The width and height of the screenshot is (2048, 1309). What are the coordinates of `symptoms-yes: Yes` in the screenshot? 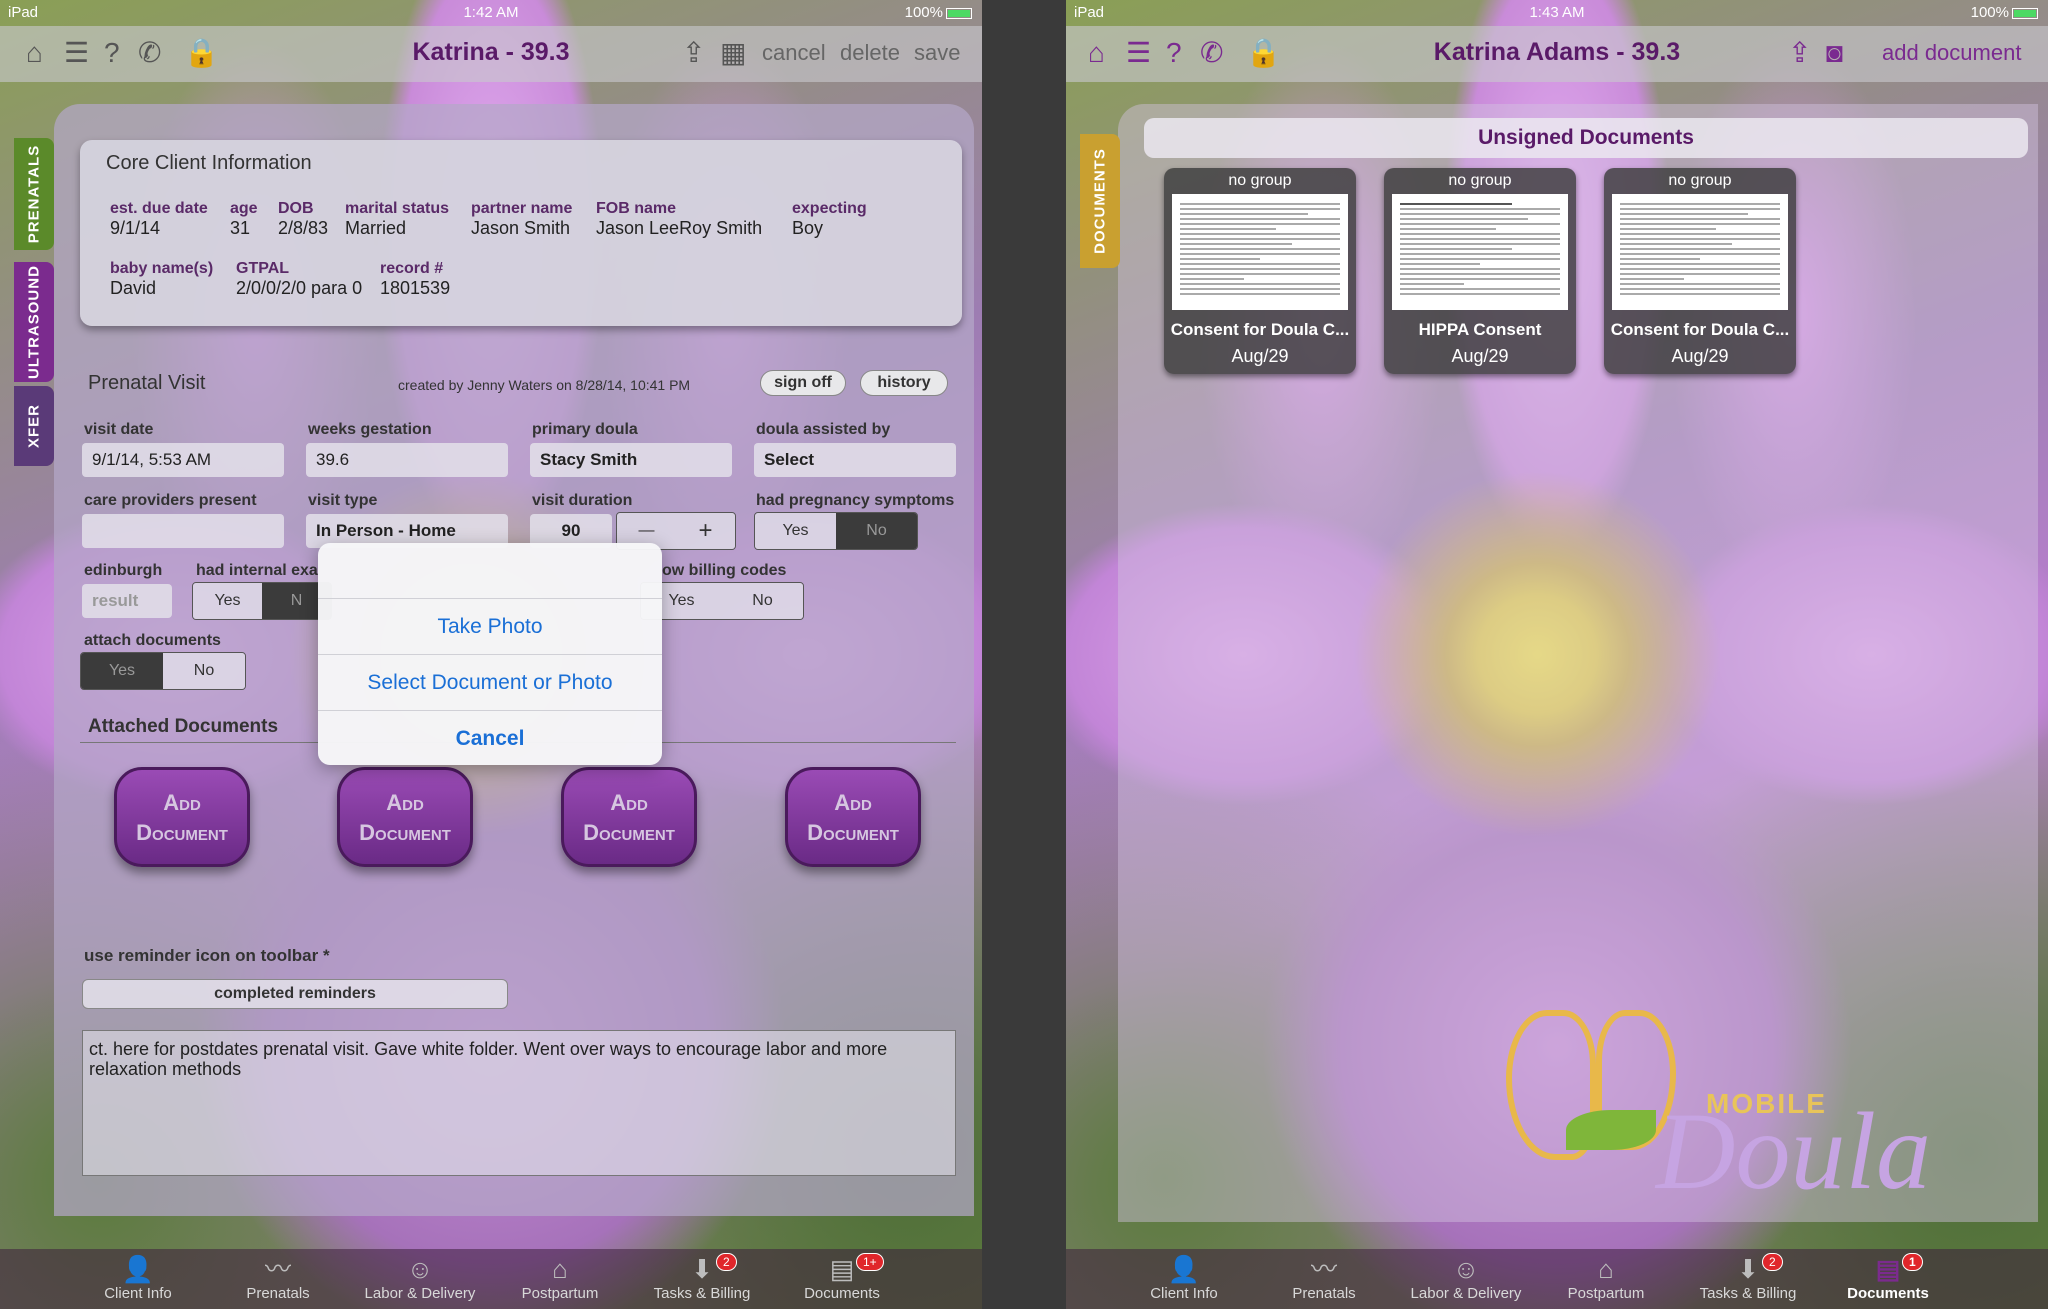 It's located at (795, 531).